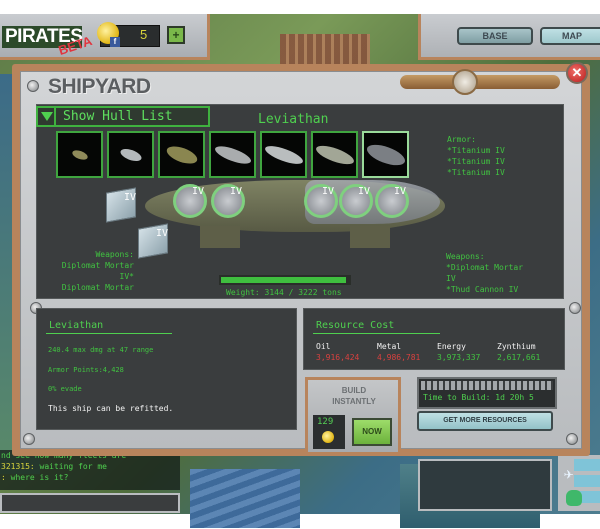  Describe the element at coordinates (459, 357) in the screenshot. I see `resource-value: 3,973,337` at that location.